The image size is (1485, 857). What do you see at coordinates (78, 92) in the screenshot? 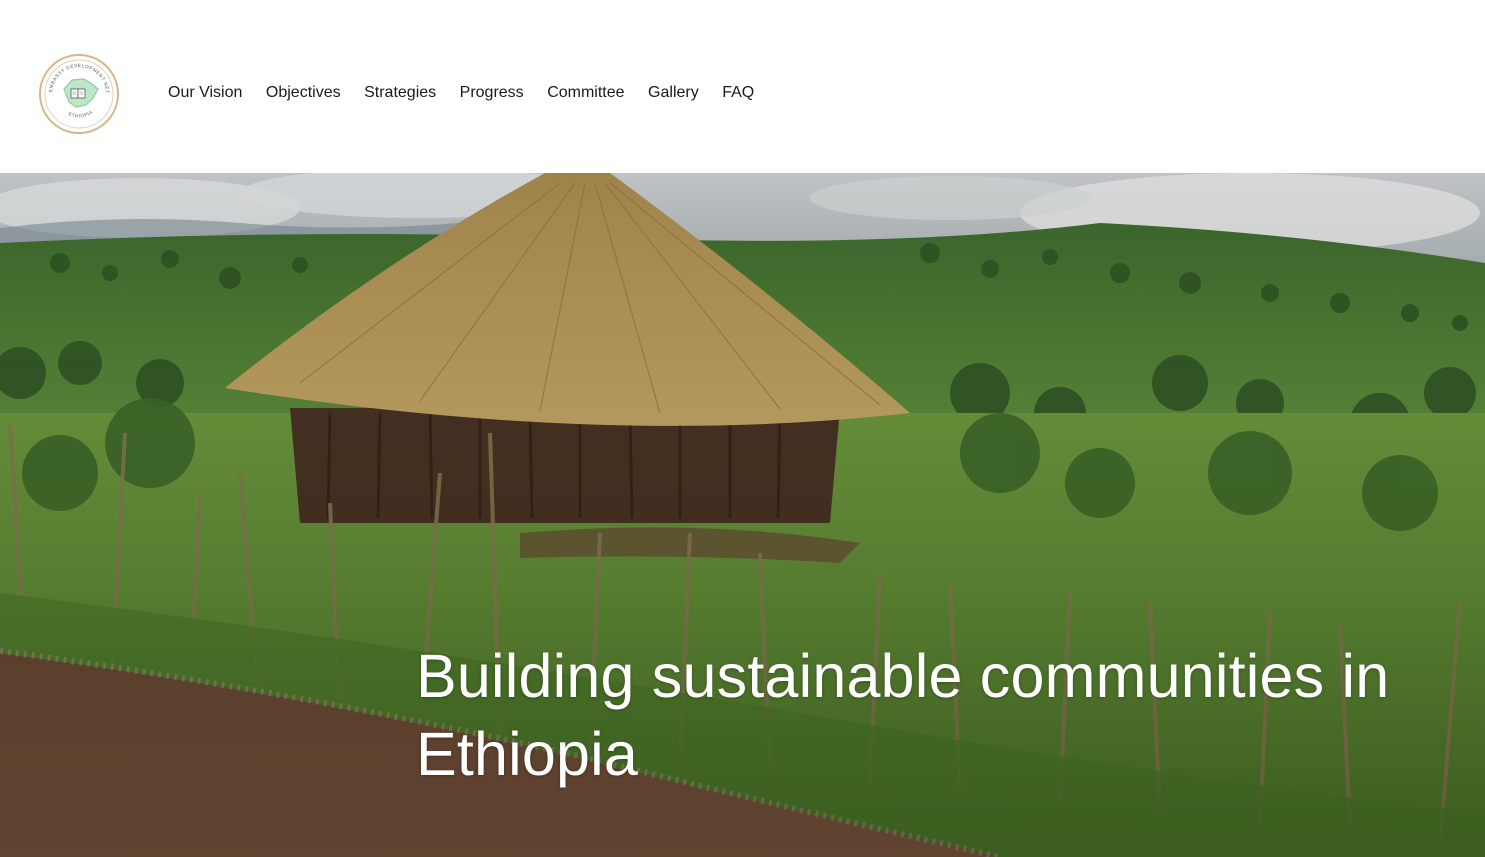
I see `logo-icon: EMBASSY DEVELOPMENT NETWORK ETHIOPIA` at bounding box center [78, 92].